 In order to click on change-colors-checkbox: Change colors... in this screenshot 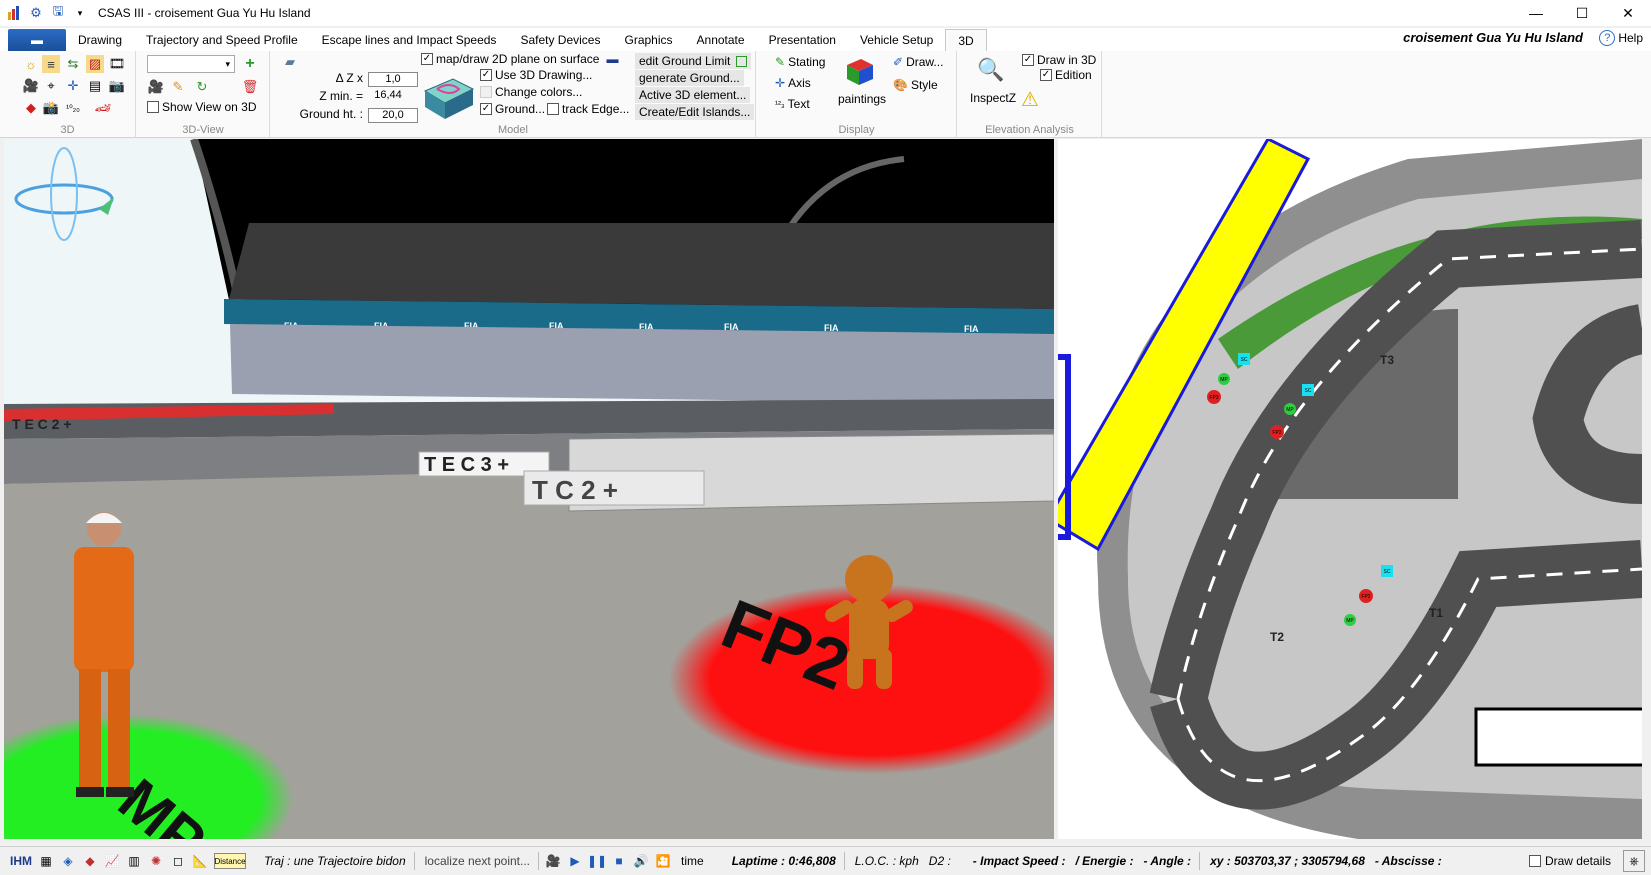, I will do `click(531, 92)`.